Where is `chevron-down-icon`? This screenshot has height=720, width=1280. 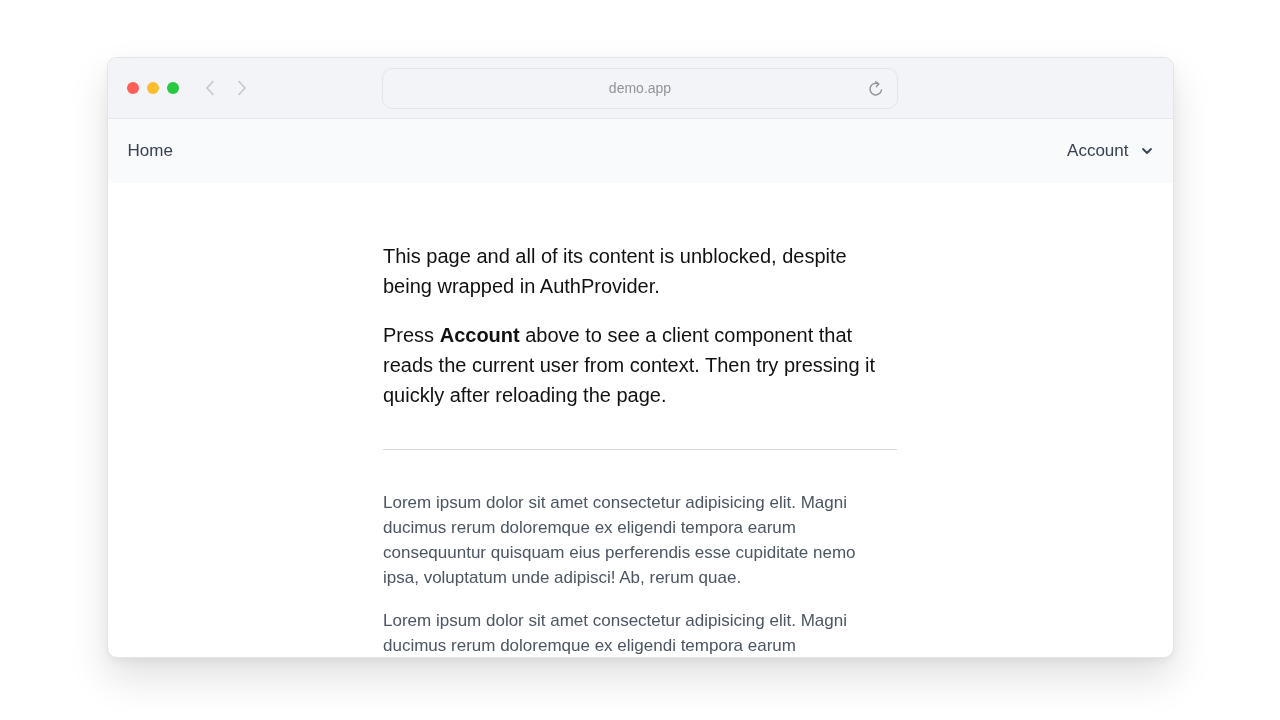
chevron-down-icon is located at coordinates (1146, 151).